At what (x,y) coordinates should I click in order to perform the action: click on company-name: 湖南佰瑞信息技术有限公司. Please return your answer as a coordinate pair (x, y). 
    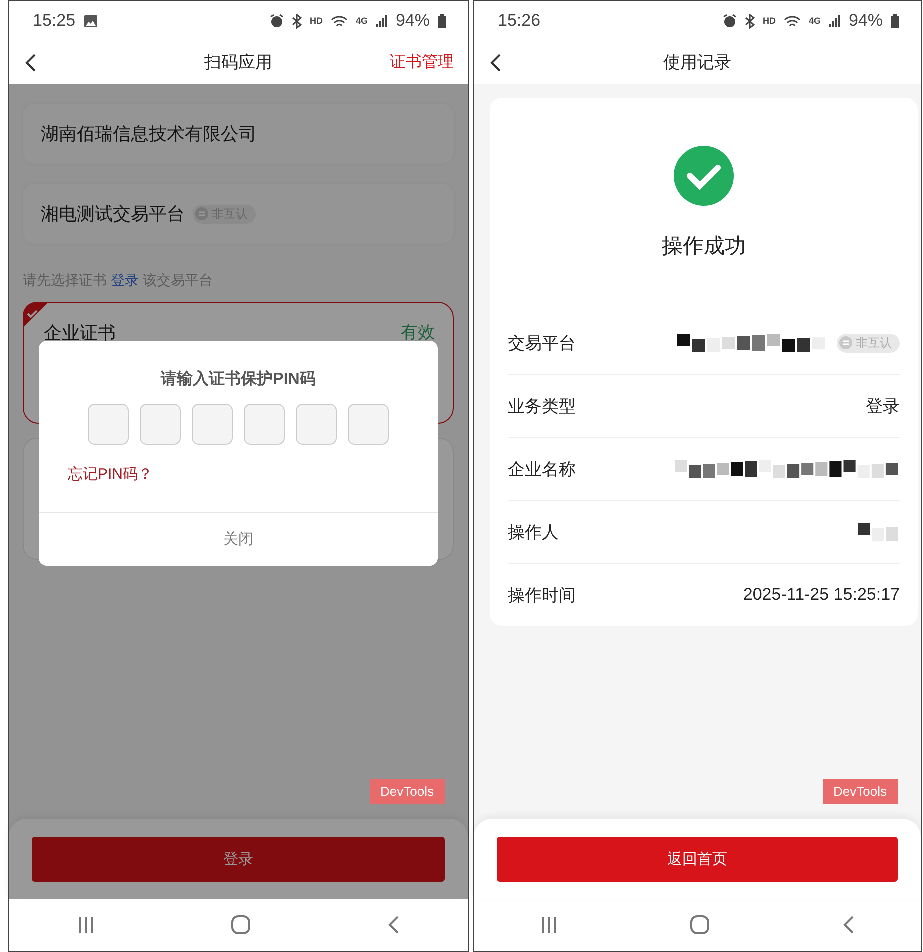
    Looking at the image, I should click on (149, 134).